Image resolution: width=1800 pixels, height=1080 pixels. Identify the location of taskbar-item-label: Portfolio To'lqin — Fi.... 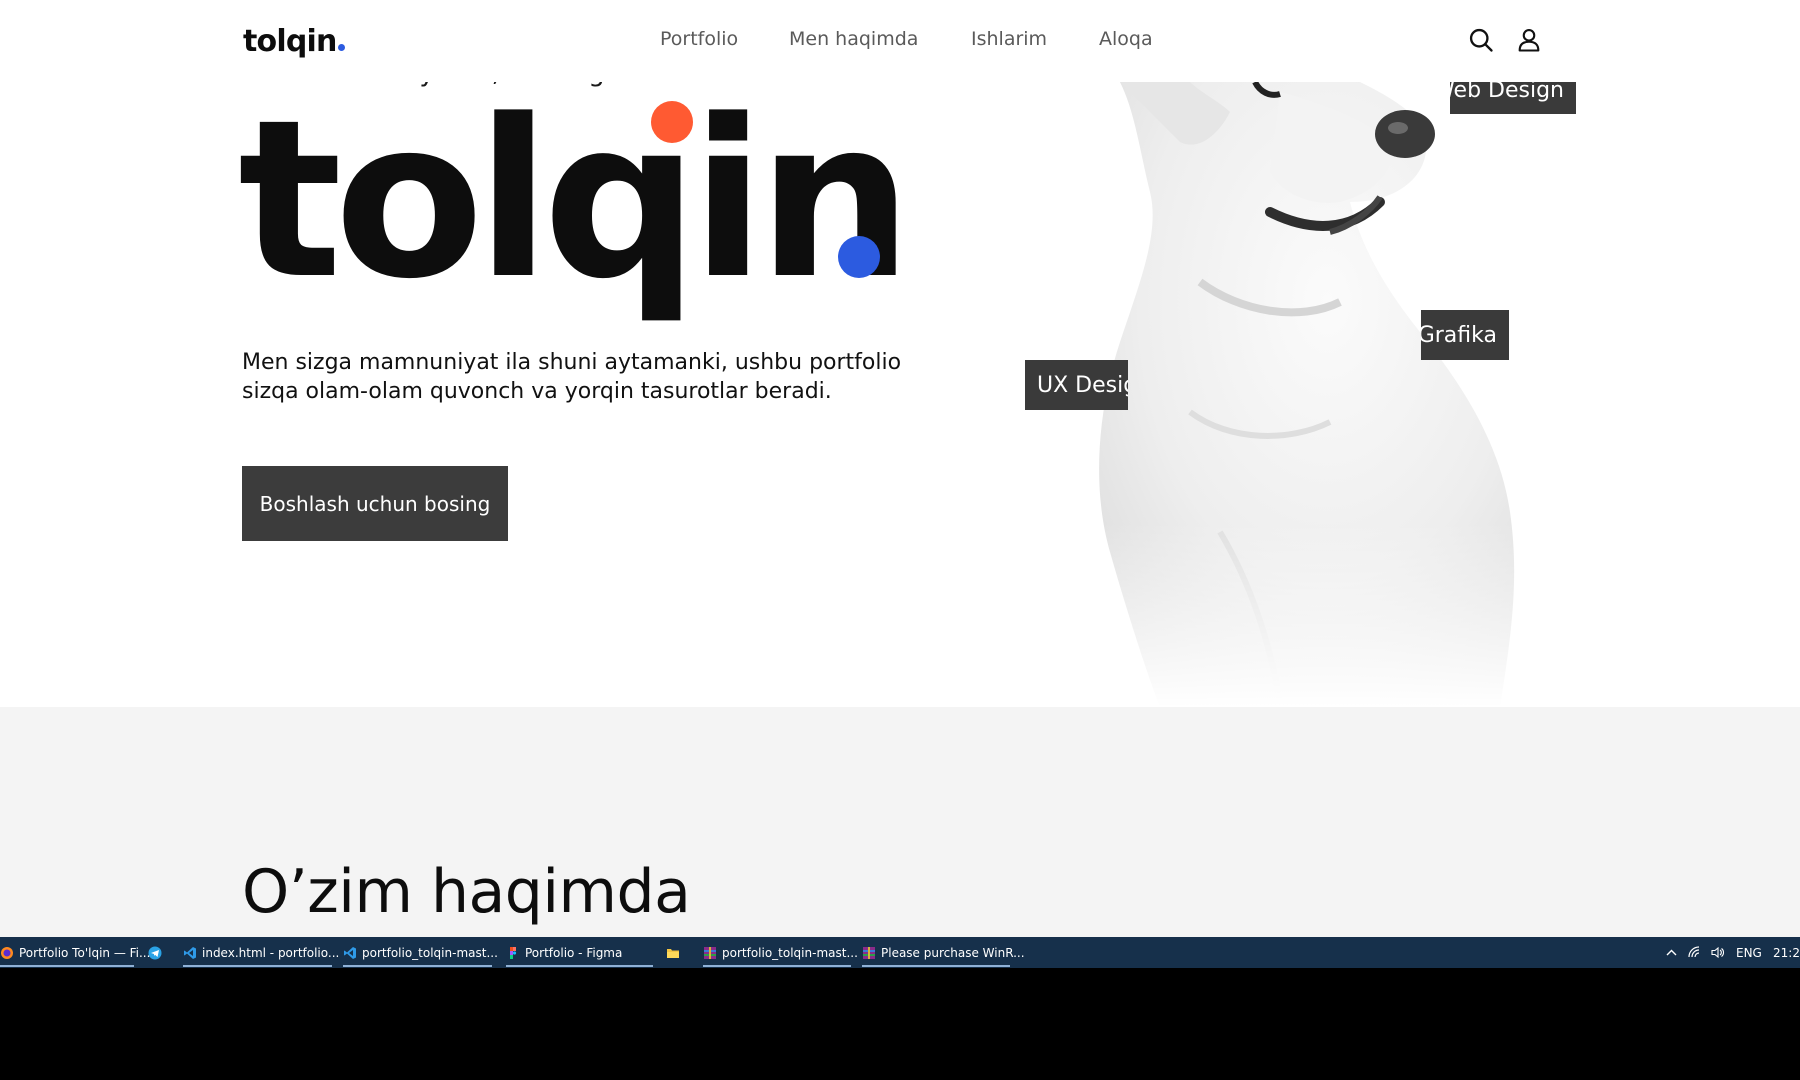
(85, 952).